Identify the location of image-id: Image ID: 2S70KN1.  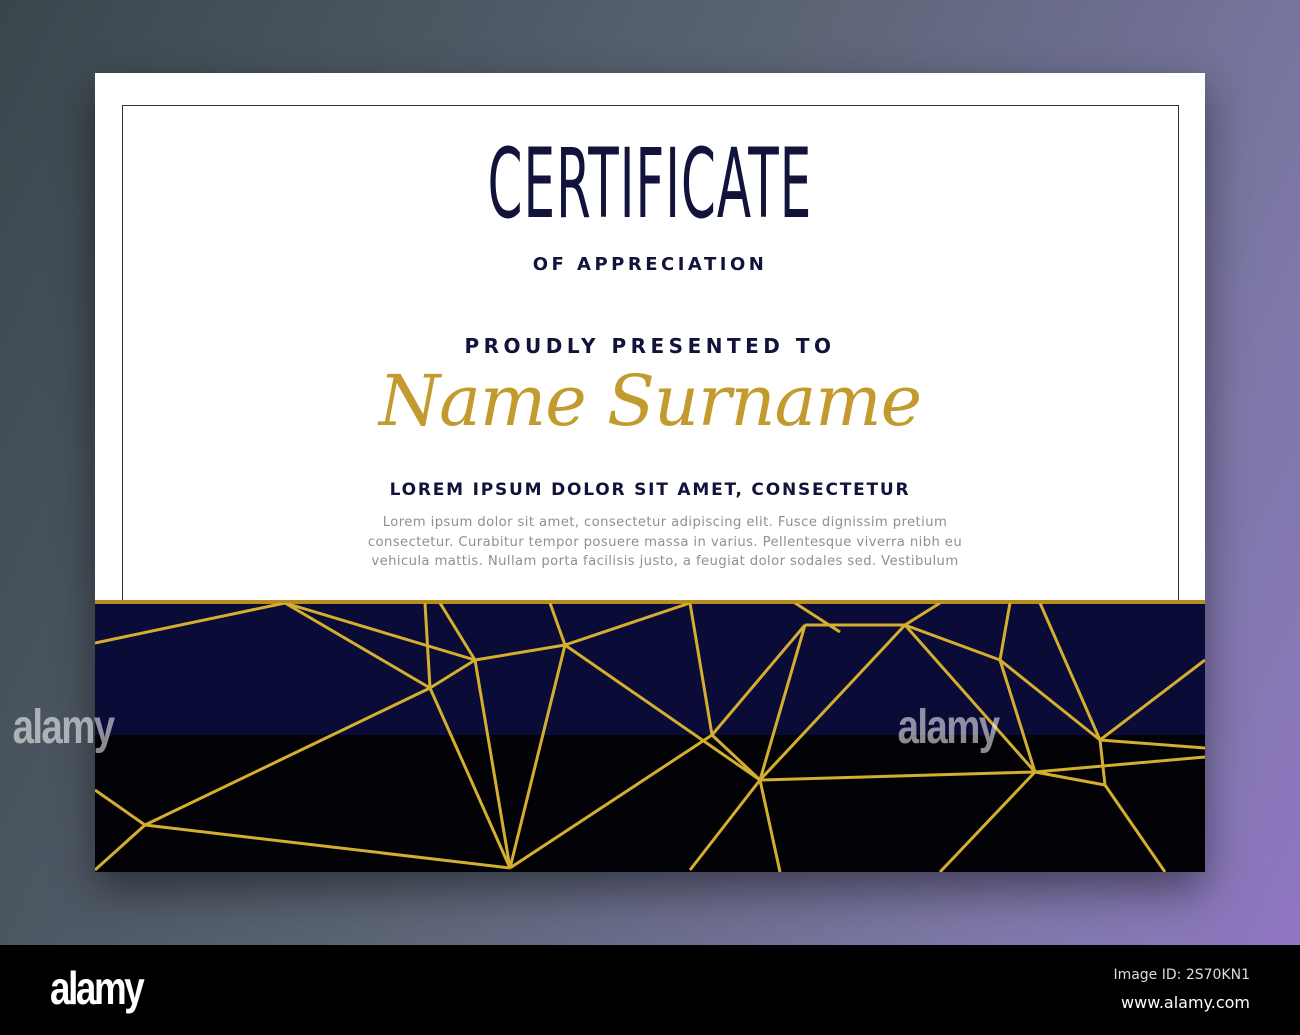
(1181, 975).